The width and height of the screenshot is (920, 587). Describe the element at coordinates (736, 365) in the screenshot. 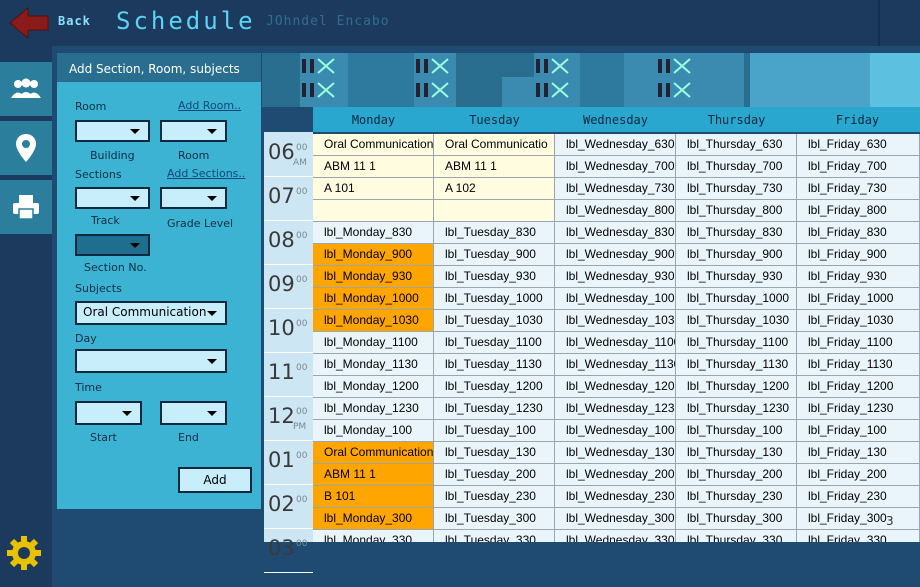

I see `schedule-cell: lbl_Thursday_1130` at that location.